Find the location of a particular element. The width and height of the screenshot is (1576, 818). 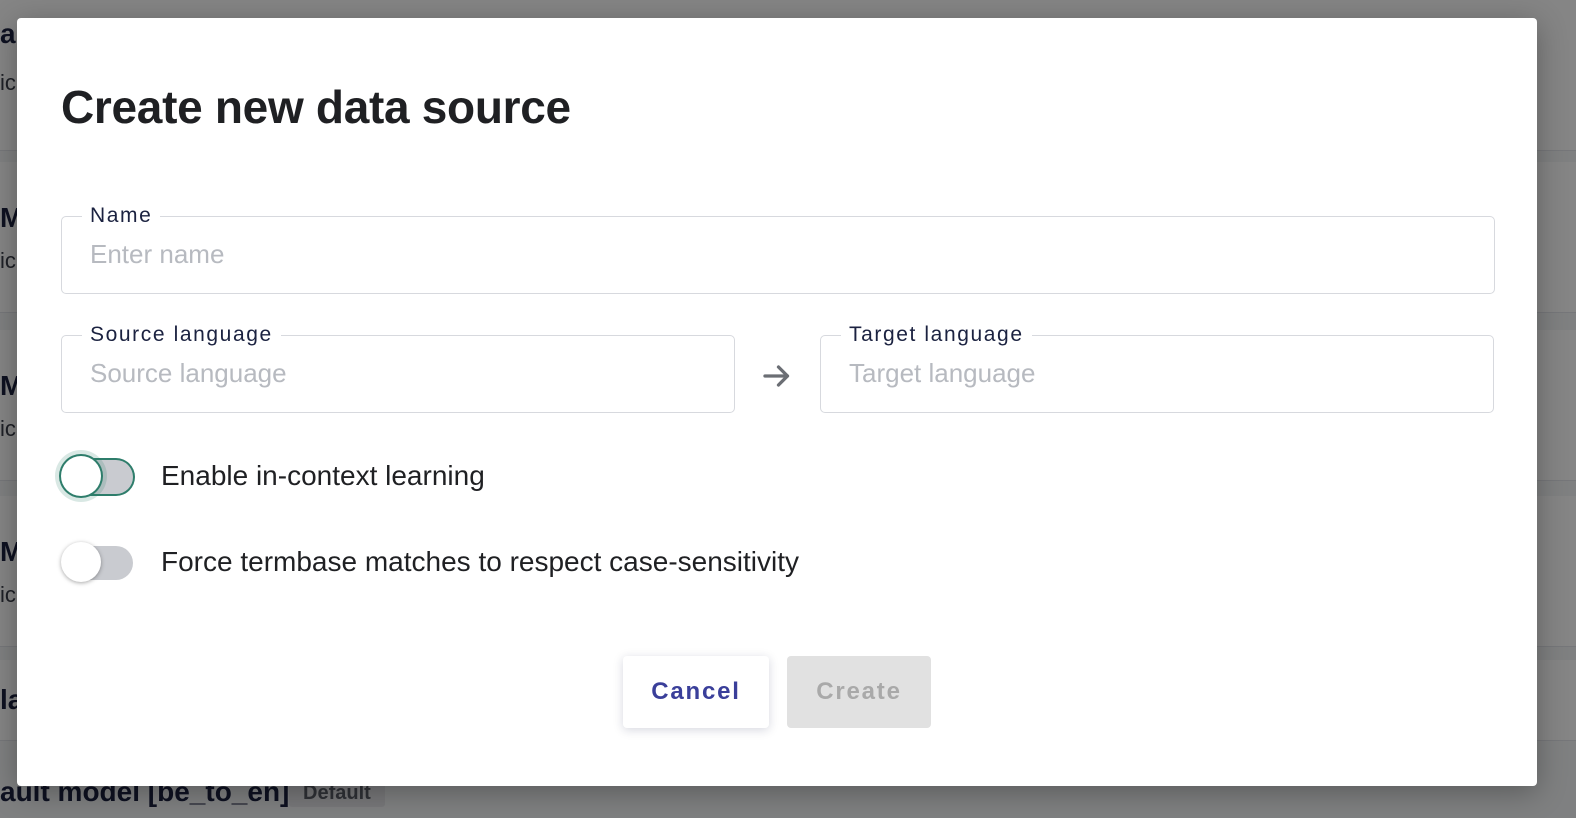

dialog-title: Create new data source is located at coordinates (316, 107).